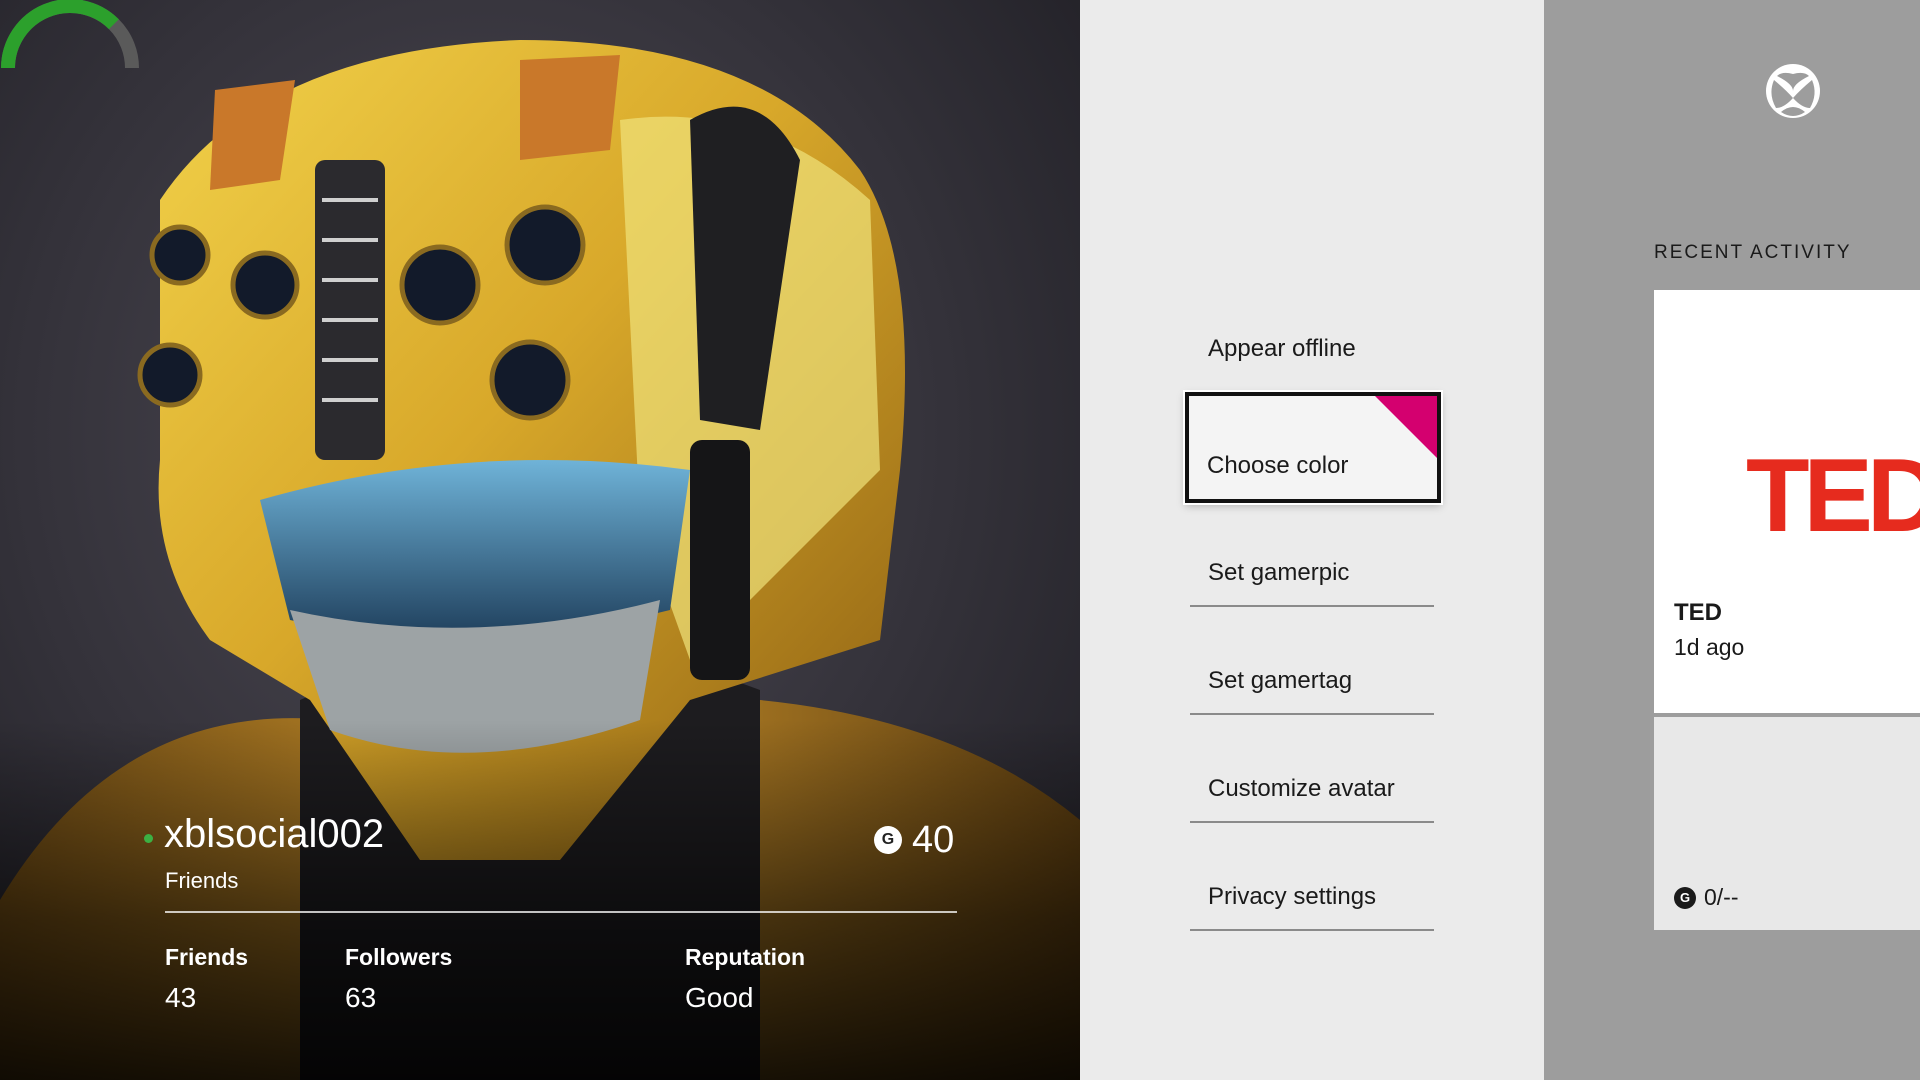 Image resolution: width=1920 pixels, height=1080 pixels. I want to click on menu-item-label: Choose color, so click(1278, 465).